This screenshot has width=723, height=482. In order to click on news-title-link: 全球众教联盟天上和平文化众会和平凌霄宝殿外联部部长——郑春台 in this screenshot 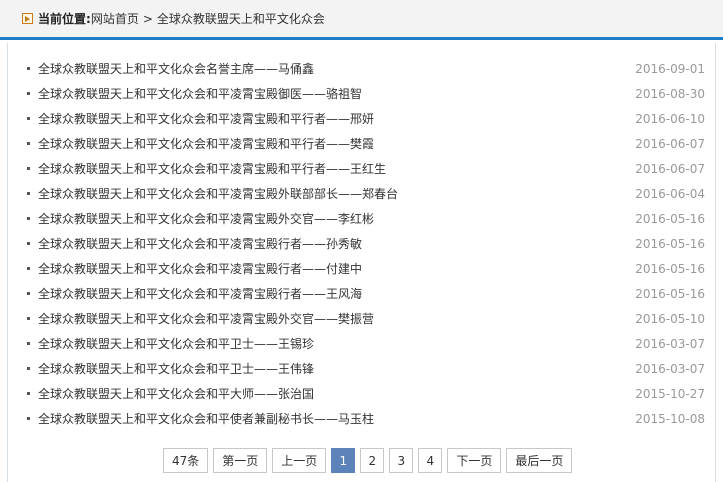, I will do `click(336, 193)`.